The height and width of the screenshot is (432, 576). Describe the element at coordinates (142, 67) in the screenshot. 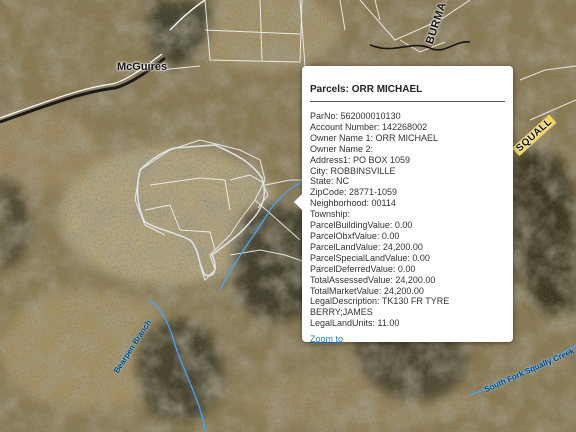

I see `place-label-mcguires: McGuires` at that location.